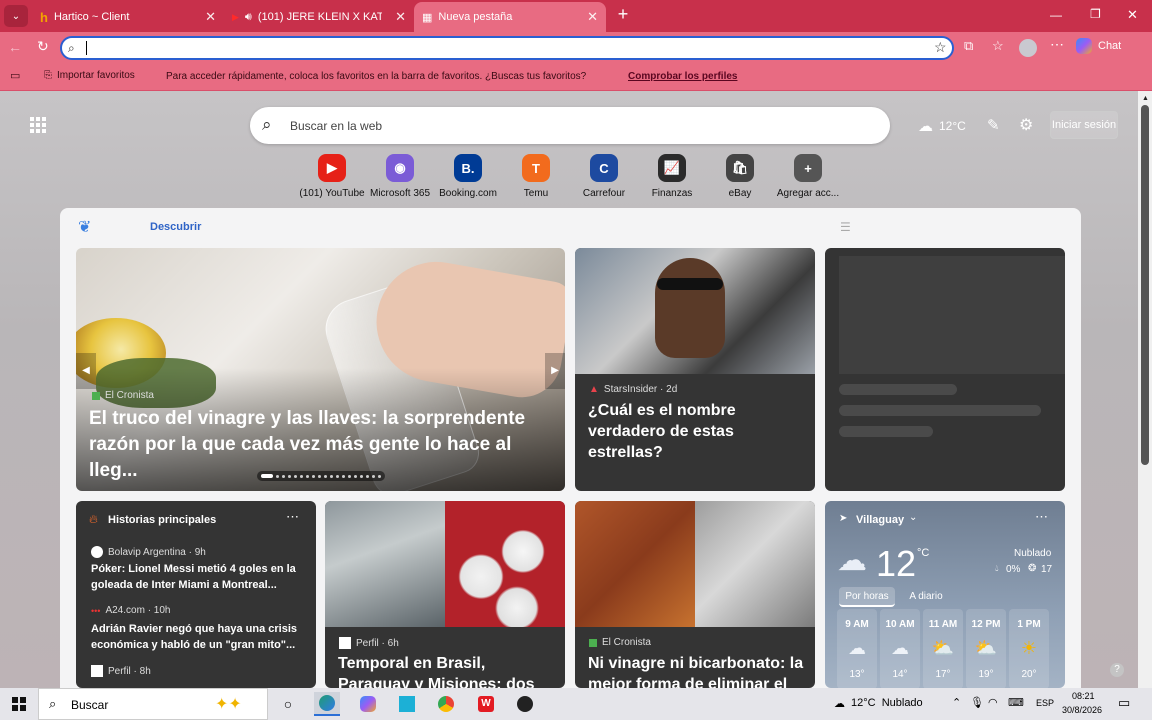 The image size is (1152, 720). What do you see at coordinates (977, 702) in the screenshot?
I see `microphone-icon: 🎙︎` at bounding box center [977, 702].